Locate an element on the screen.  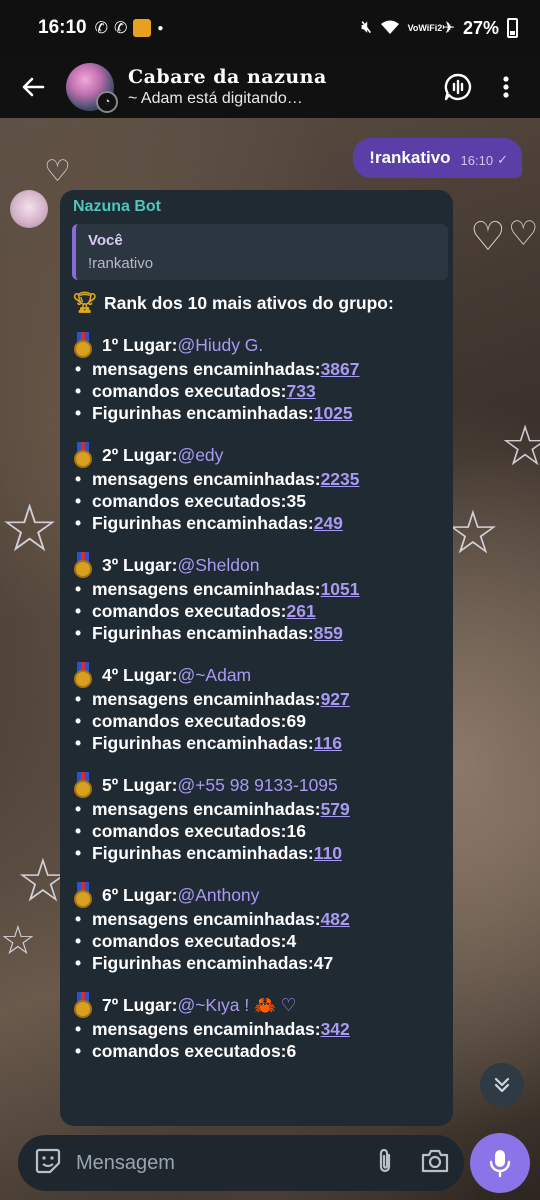
stat-value: 342 is located at coordinates (335, 1029).